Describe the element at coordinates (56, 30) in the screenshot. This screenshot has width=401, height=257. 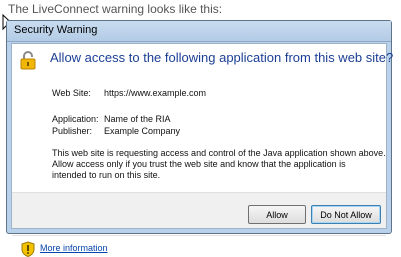
I see `dialog-title: Security Warning` at that location.